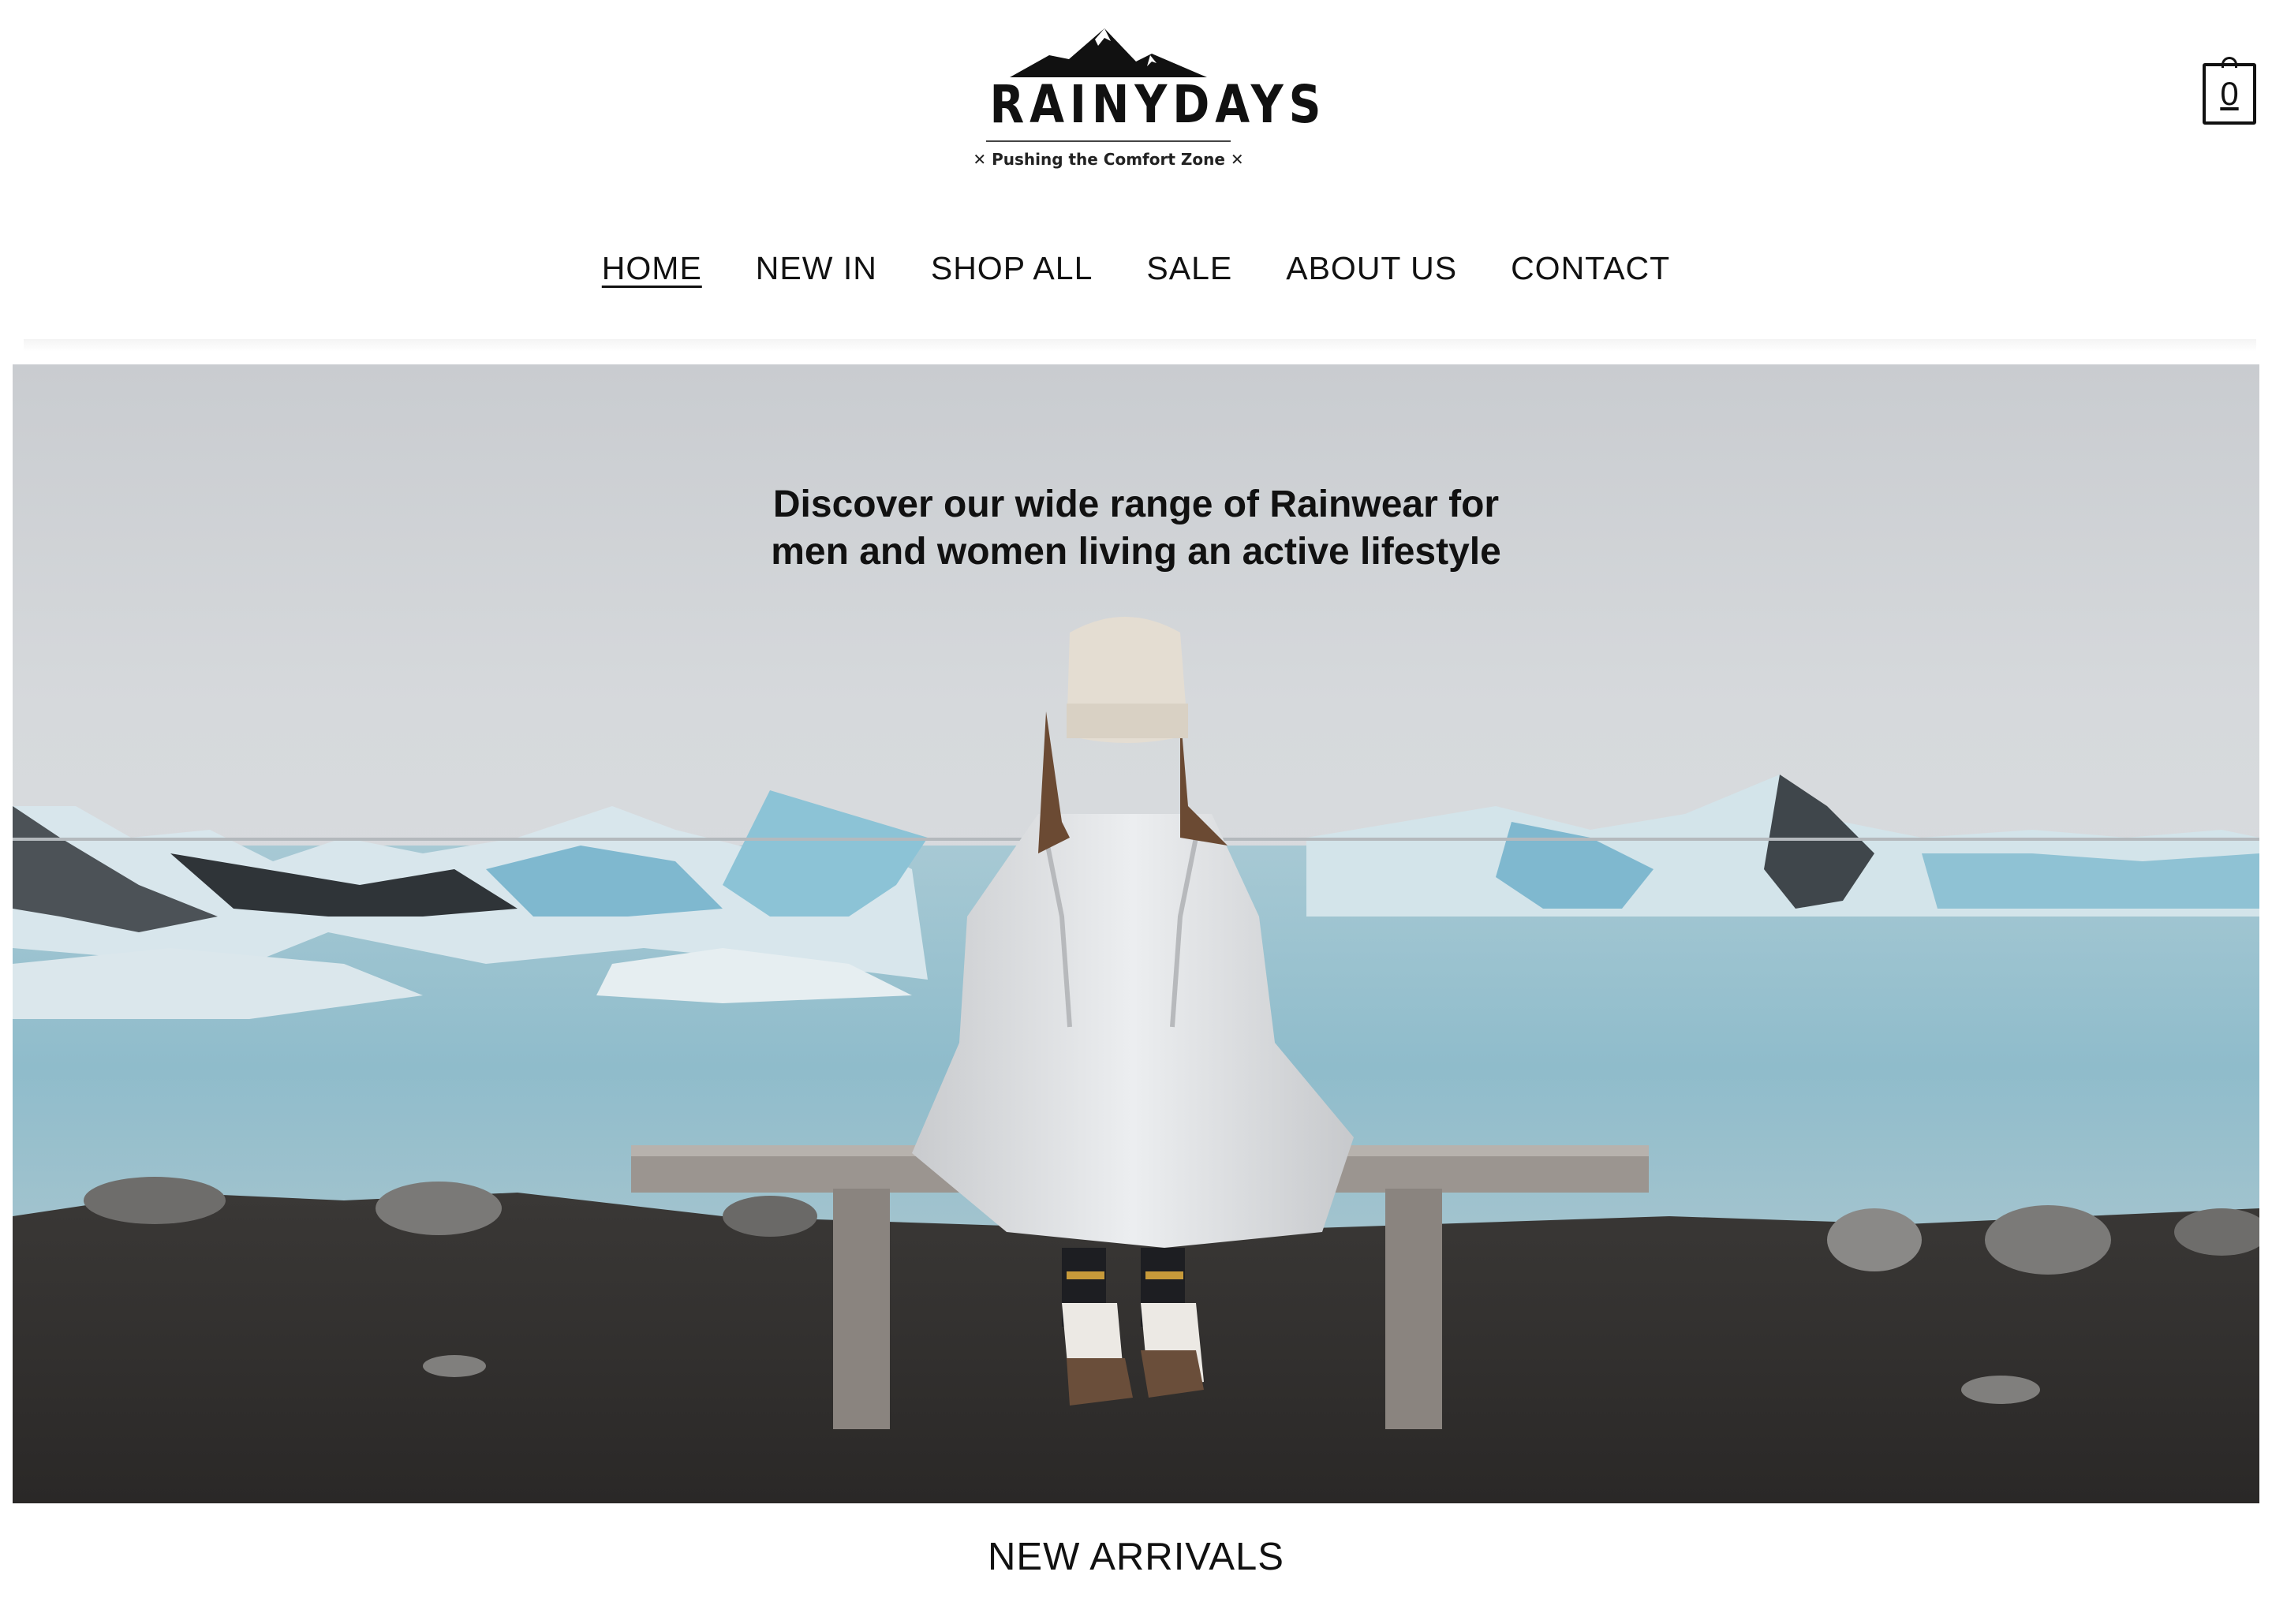  Describe the element at coordinates (1140, 345) in the screenshot. I see `header-divider` at that location.